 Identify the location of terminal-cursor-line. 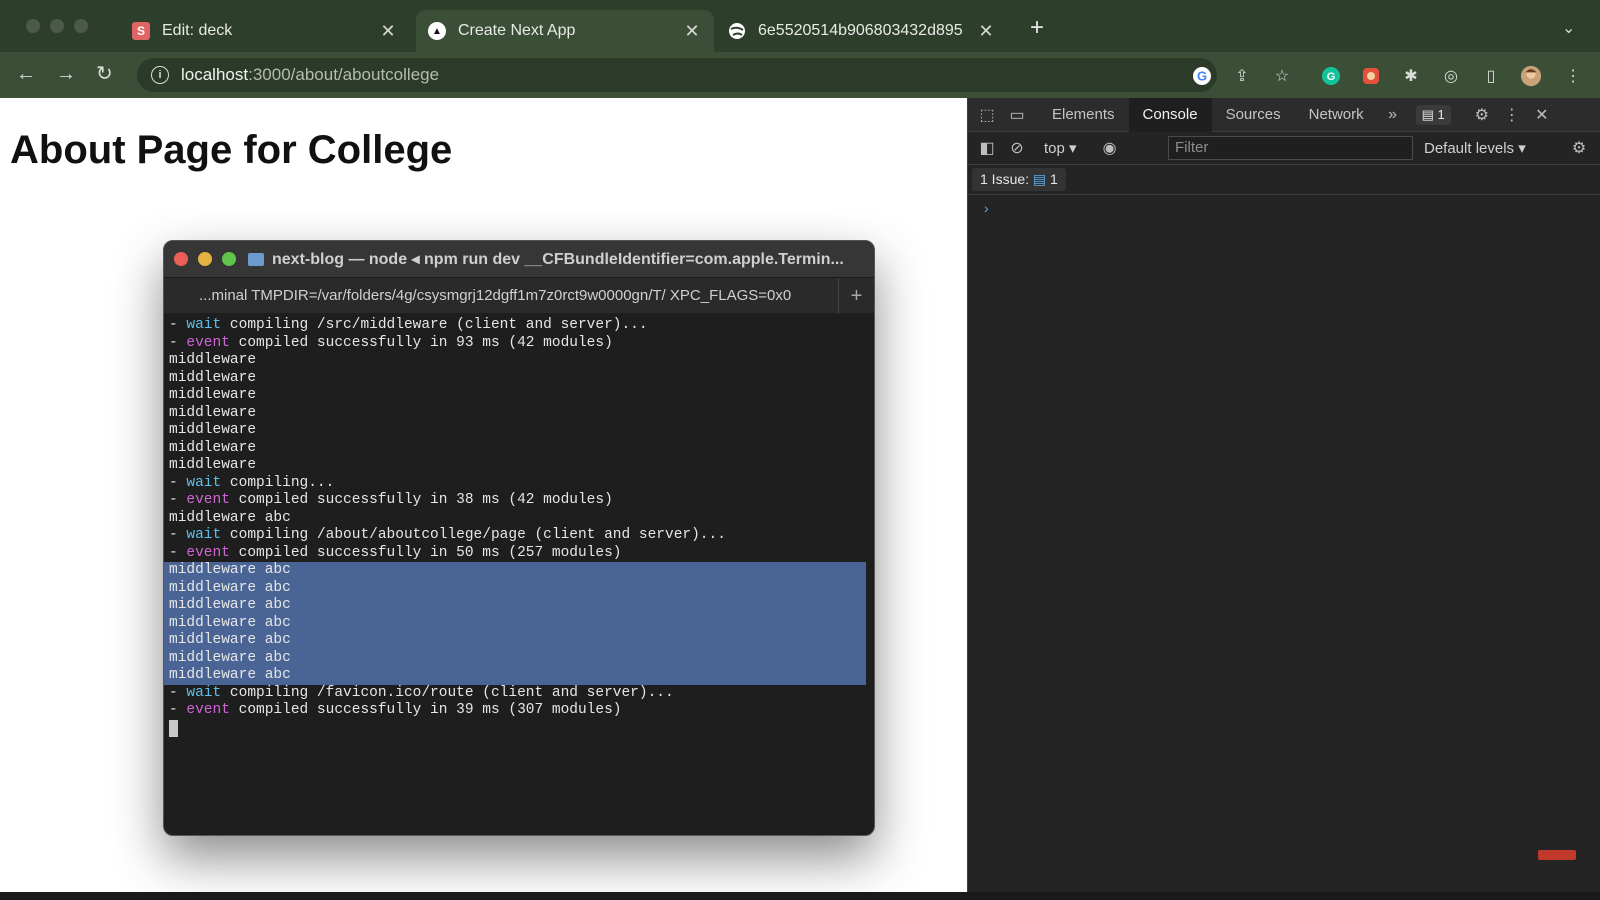
(519, 728).